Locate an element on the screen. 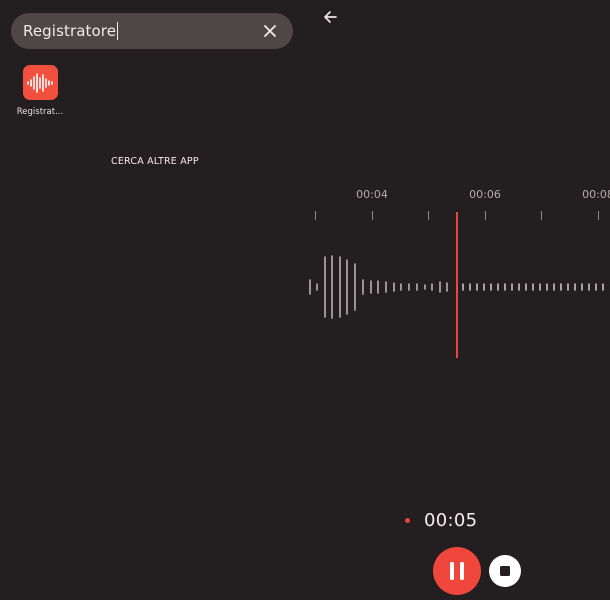  pause-button is located at coordinates (457, 571).